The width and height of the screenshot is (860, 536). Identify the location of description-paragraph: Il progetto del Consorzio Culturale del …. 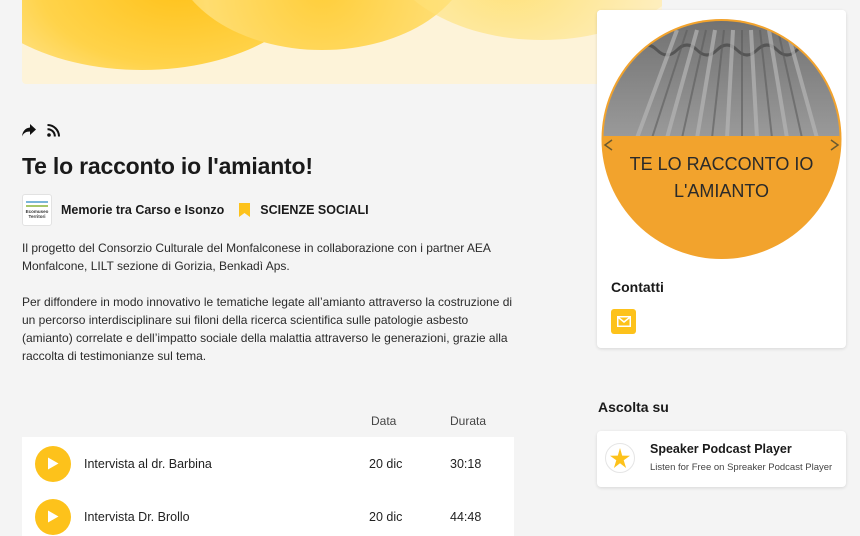
(256, 257).